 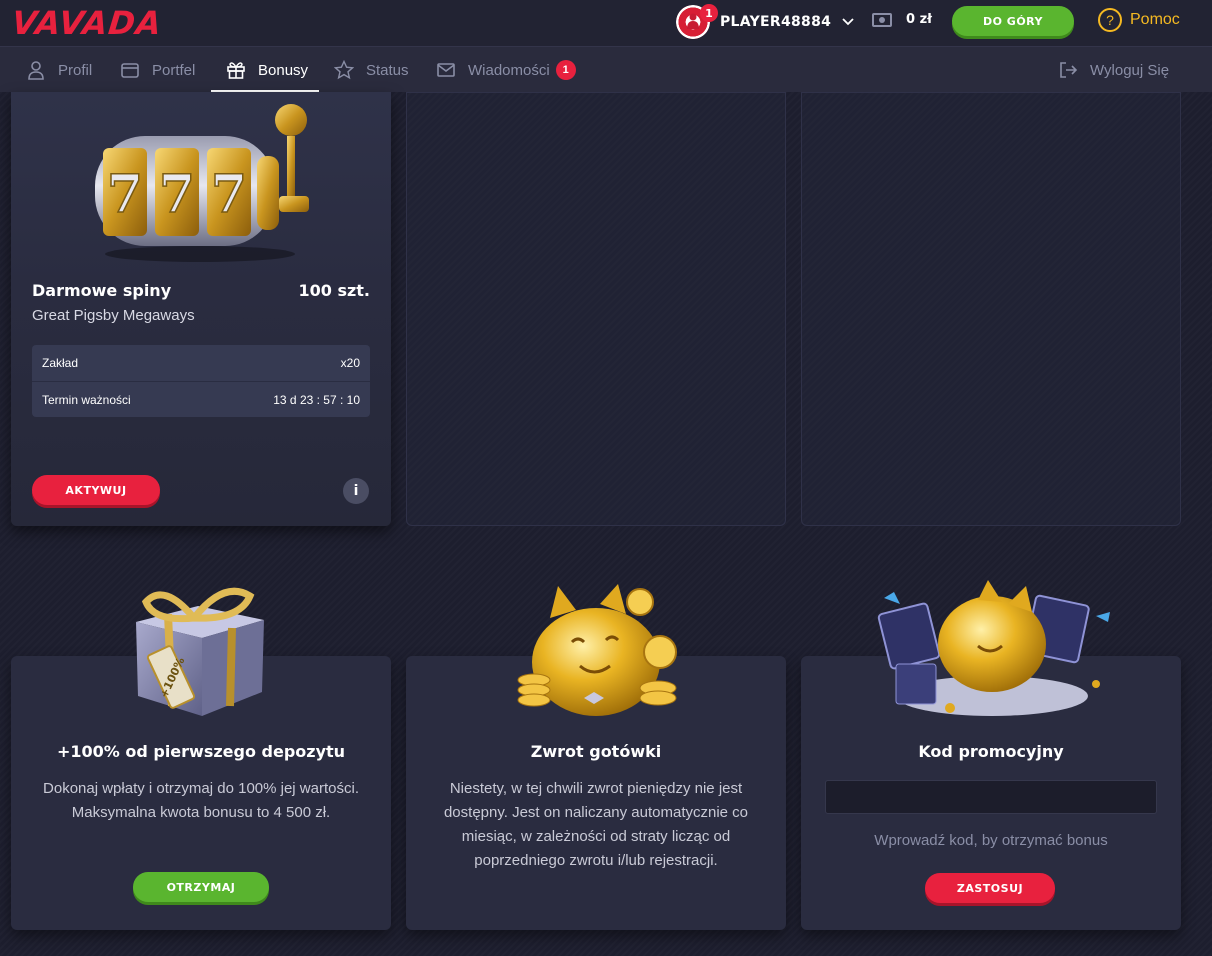 I want to click on promo-code-title: Kod promocyjny, so click(x=991, y=751).